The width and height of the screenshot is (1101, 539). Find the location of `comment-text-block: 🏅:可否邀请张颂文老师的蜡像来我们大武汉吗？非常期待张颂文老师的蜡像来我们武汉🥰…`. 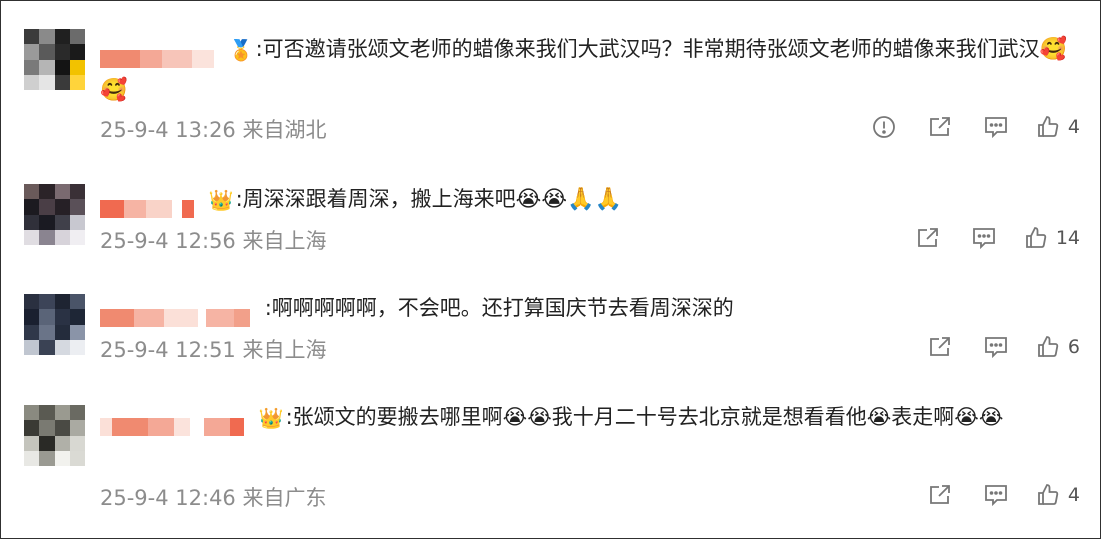

comment-text-block: 🏅:可否邀请张颂文老师的蜡像来我们大武汉吗？非常期待张颂文老师的蜡像来我们武汉🥰… is located at coordinates (585, 70).